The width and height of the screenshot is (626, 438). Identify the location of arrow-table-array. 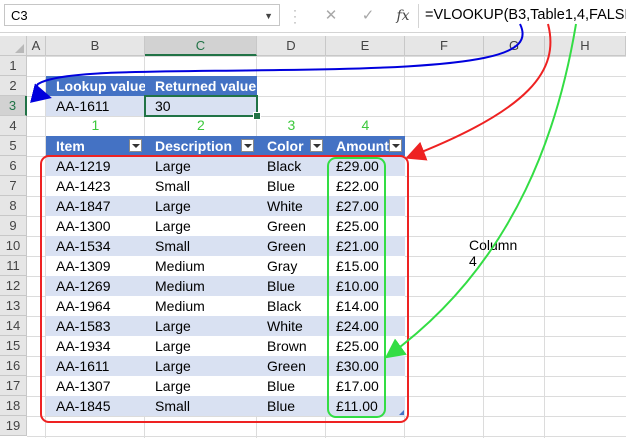
(478, 92).